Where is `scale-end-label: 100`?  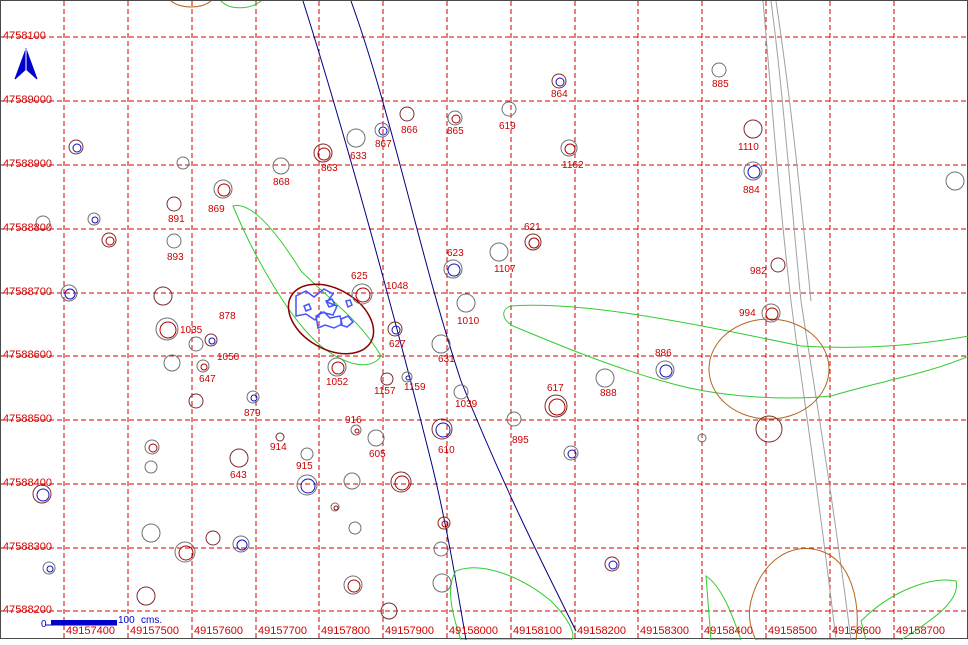 scale-end-label: 100 is located at coordinates (126, 620).